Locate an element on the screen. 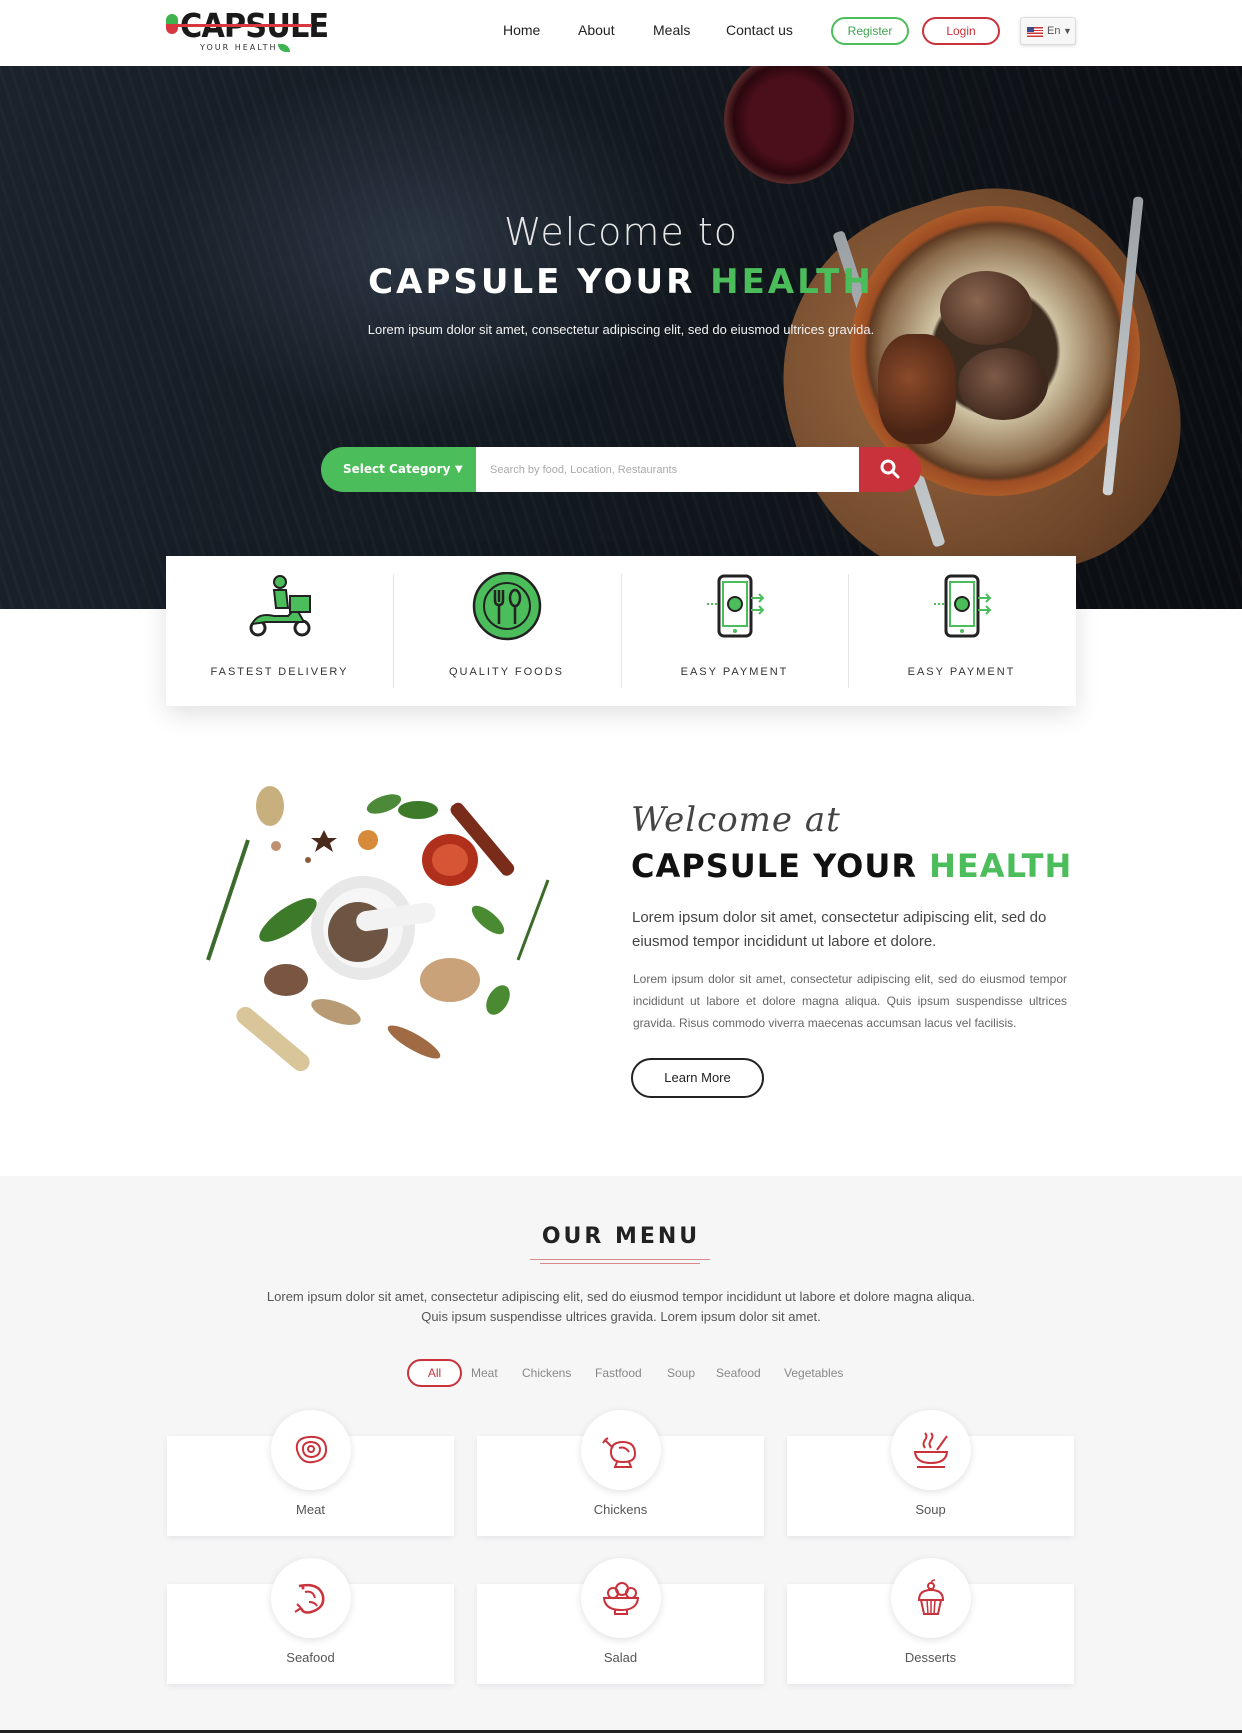 This screenshot has height=1733, width=1242. steak-icon is located at coordinates (311, 1449).